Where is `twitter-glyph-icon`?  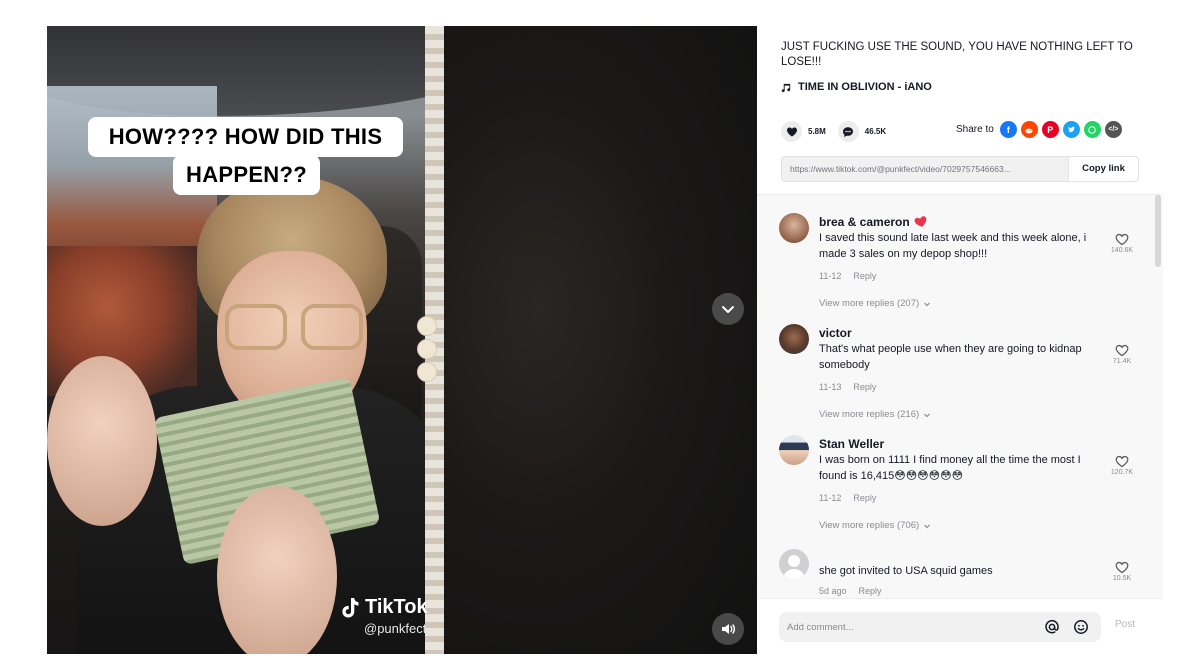
twitter-glyph-icon is located at coordinates (1071, 129).